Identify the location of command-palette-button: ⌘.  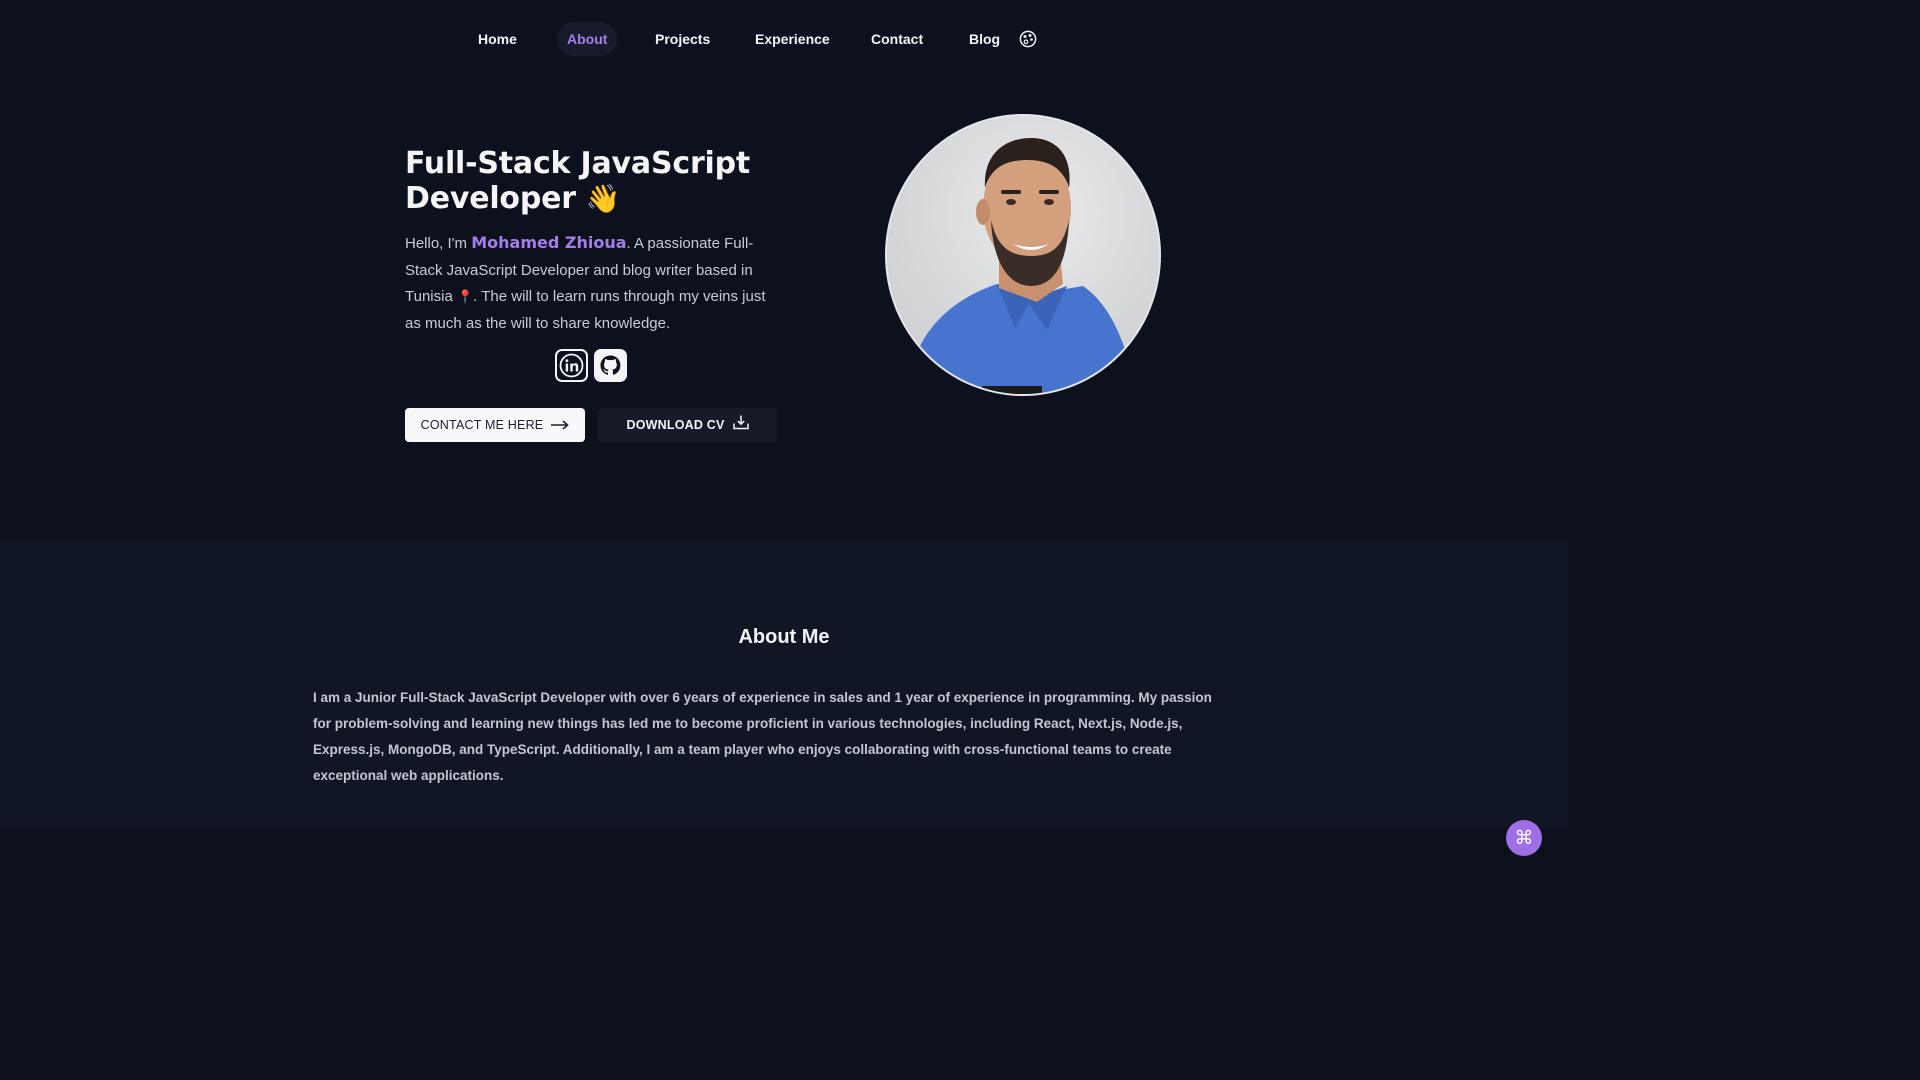
(1524, 838).